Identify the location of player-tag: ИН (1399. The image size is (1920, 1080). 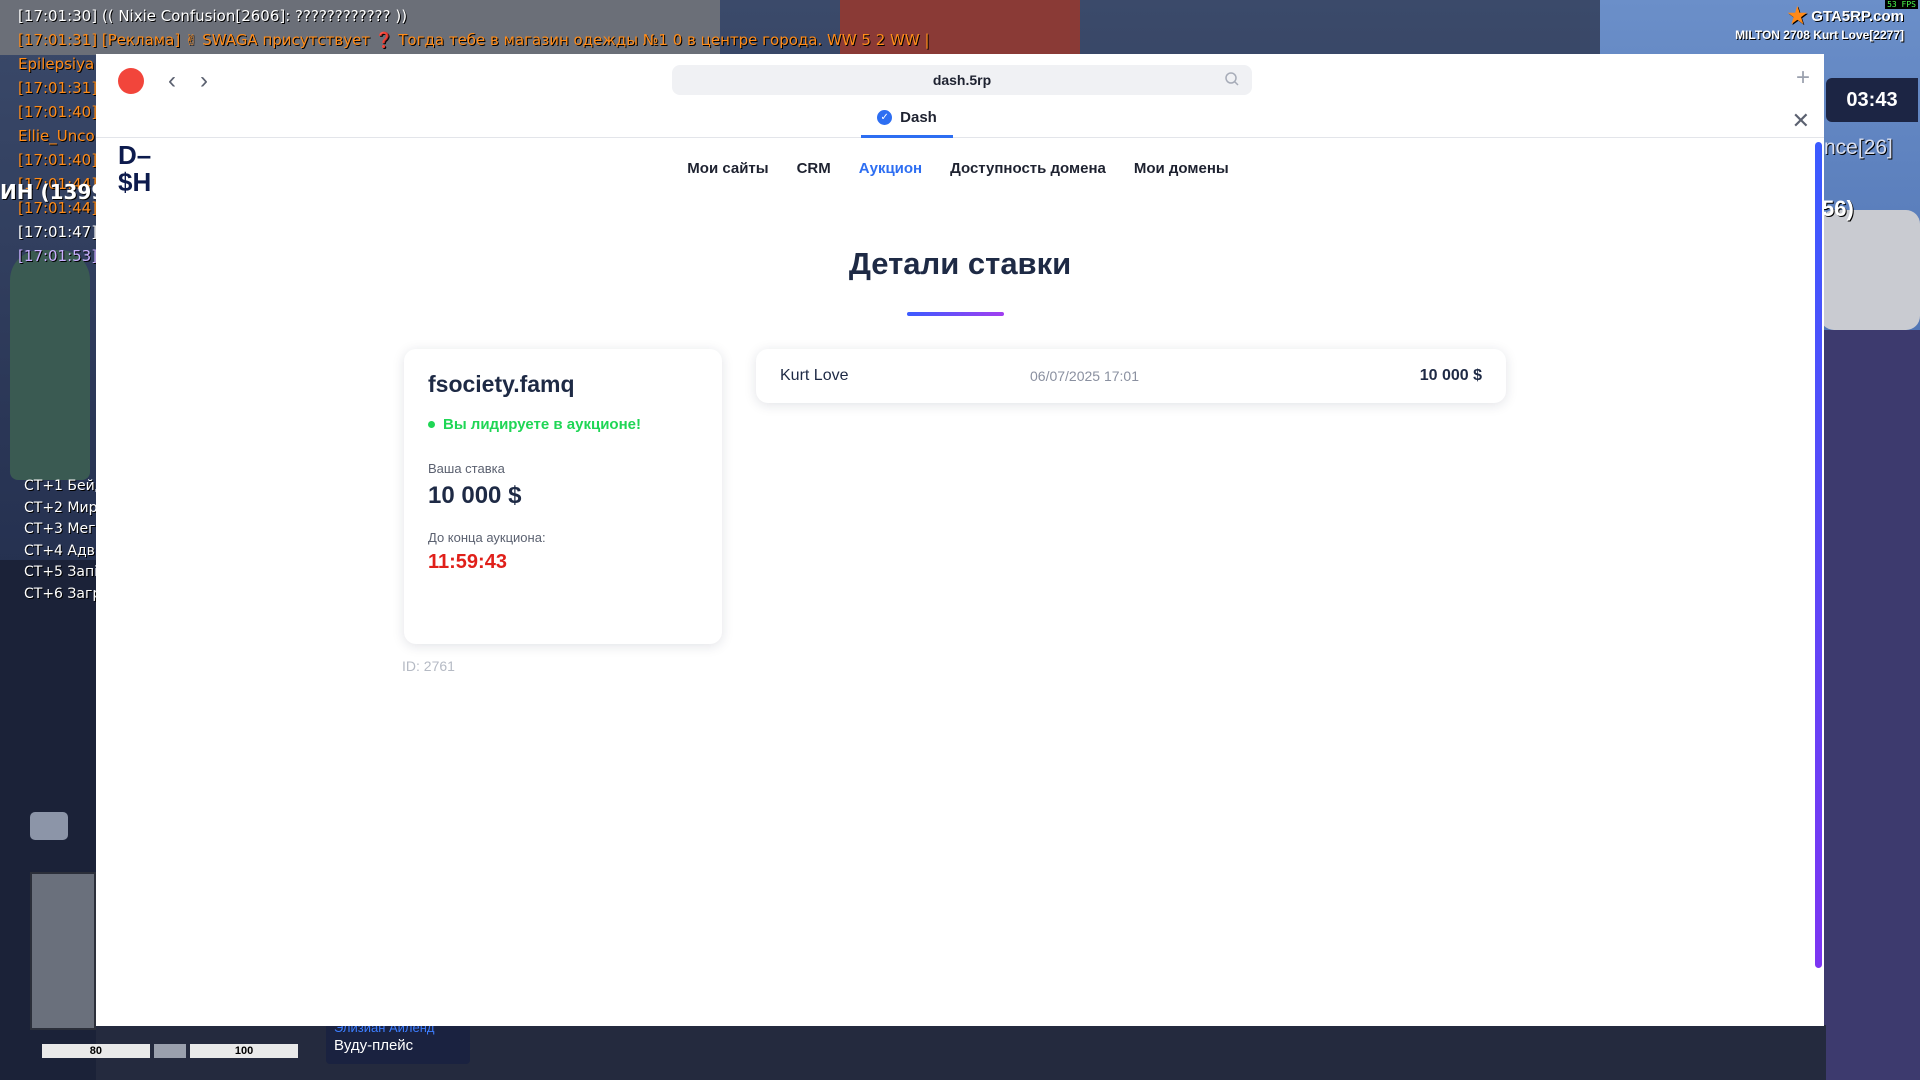
(53, 192).